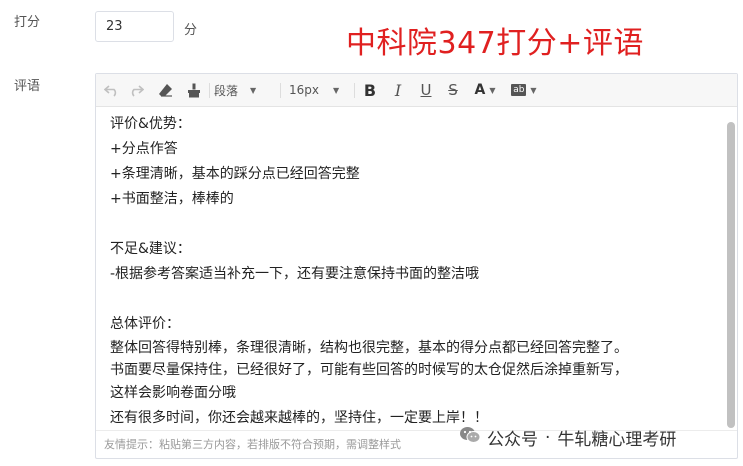 The width and height of the screenshot is (743, 466). Describe the element at coordinates (226, 90) in the screenshot. I see `paragraph-label: 段落` at that location.